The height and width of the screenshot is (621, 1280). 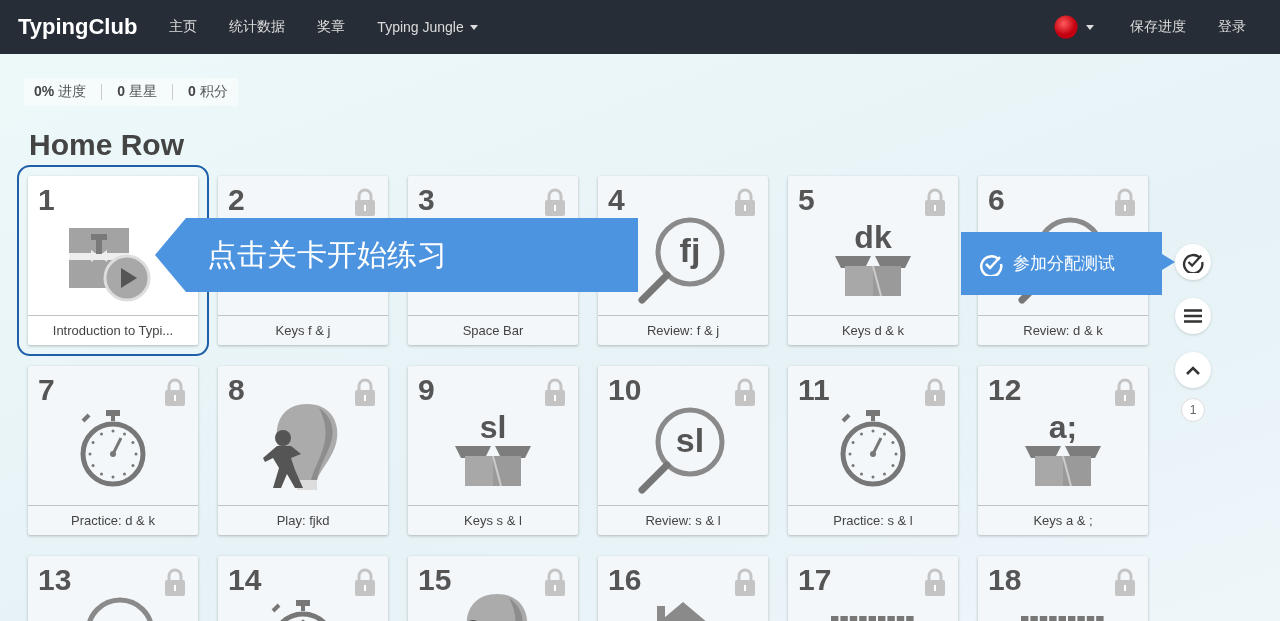 What do you see at coordinates (236, 200) in the screenshot?
I see `lesson-number: 2` at bounding box center [236, 200].